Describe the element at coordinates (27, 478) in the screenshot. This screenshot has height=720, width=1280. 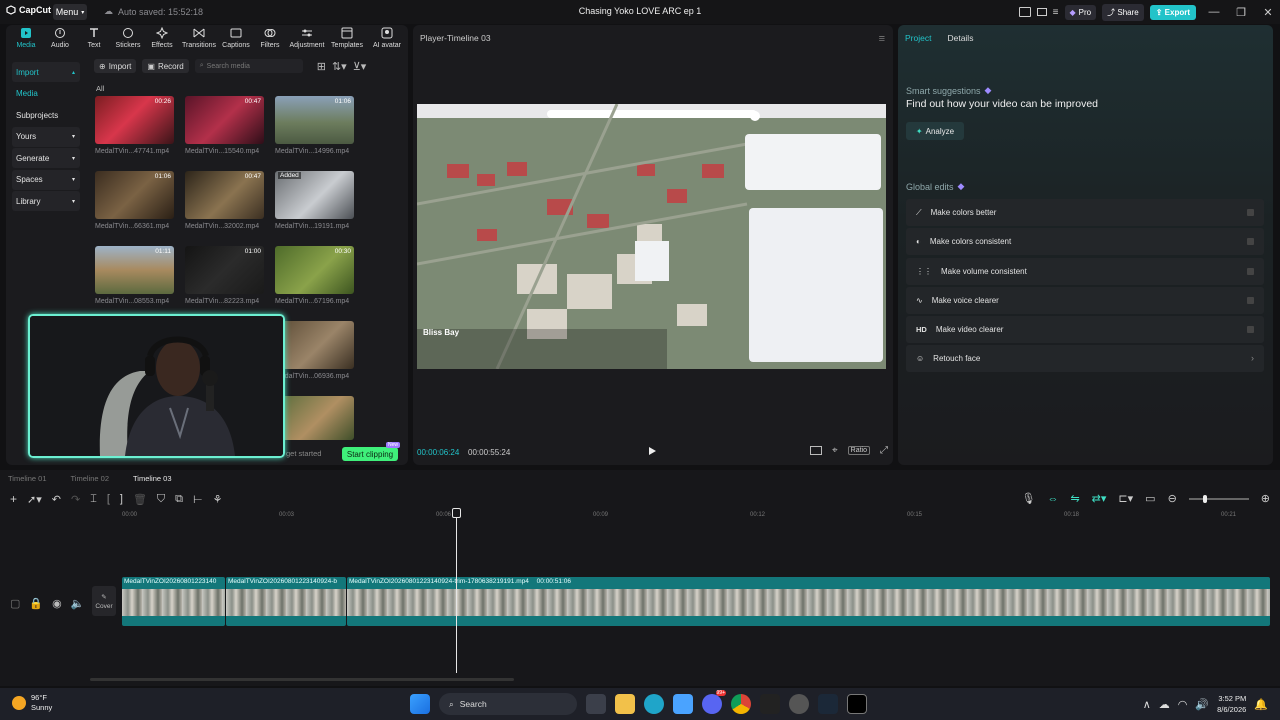
I see `tab-timeline-01: Timeline 01` at that location.